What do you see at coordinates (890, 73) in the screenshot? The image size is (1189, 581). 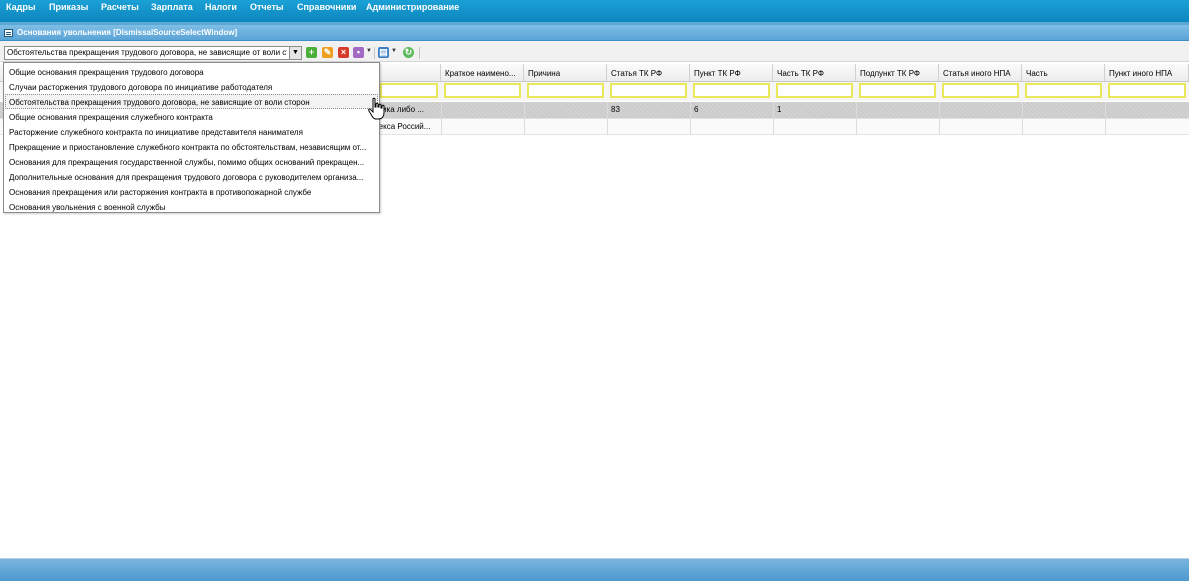 I see `column-header-label: Подпункт ТК РФ` at bounding box center [890, 73].